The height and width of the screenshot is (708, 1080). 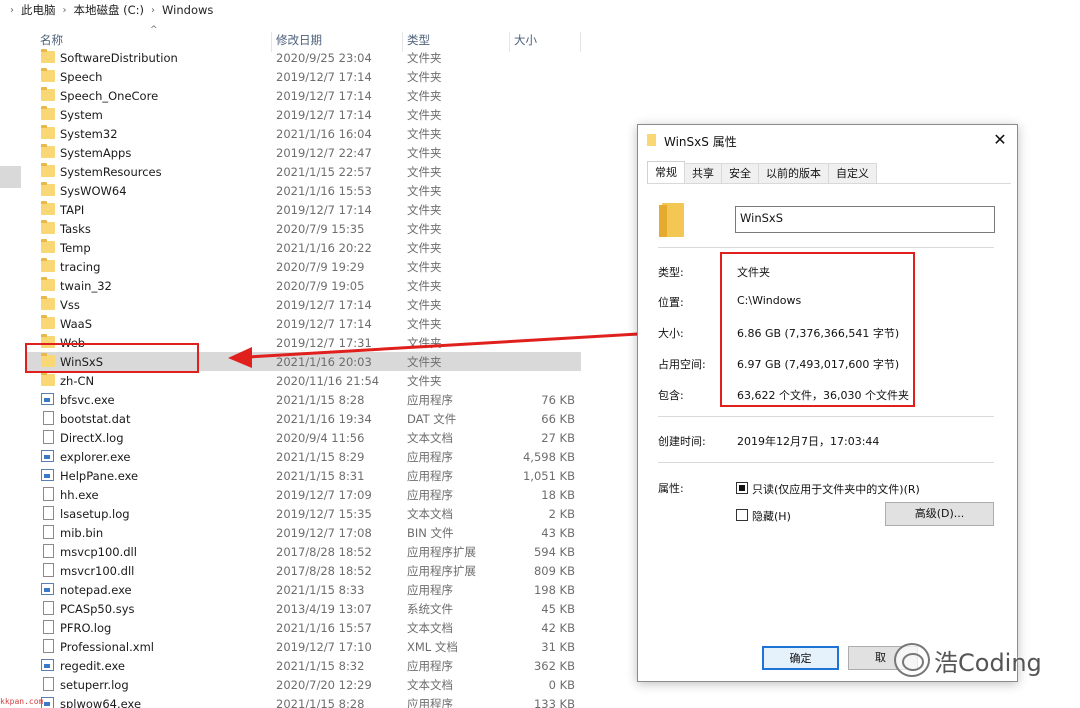 I want to click on location-label: 位置:, so click(x=671, y=302).